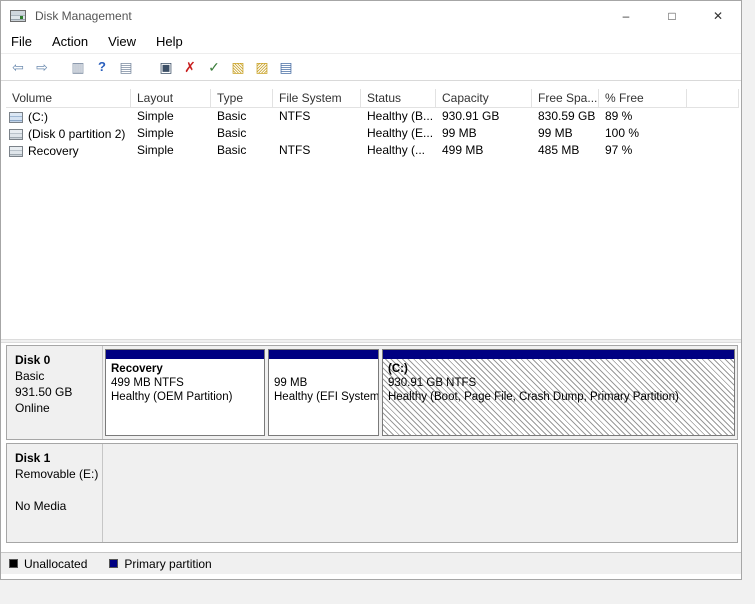 The width and height of the screenshot is (755, 604). I want to click on menu-help: Help, so click(169, 42).